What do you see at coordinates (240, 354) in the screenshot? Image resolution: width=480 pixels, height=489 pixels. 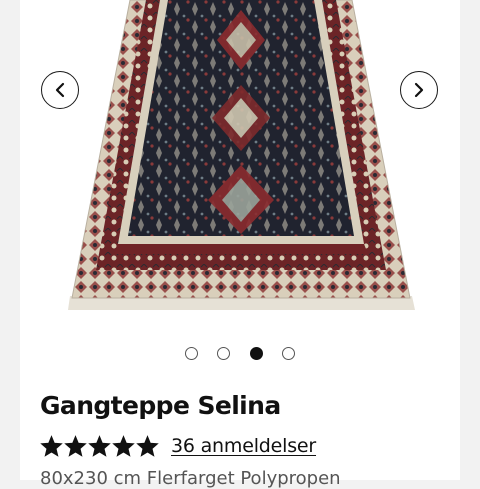 I see `carousel-dots` at bounding box center [240, 354].